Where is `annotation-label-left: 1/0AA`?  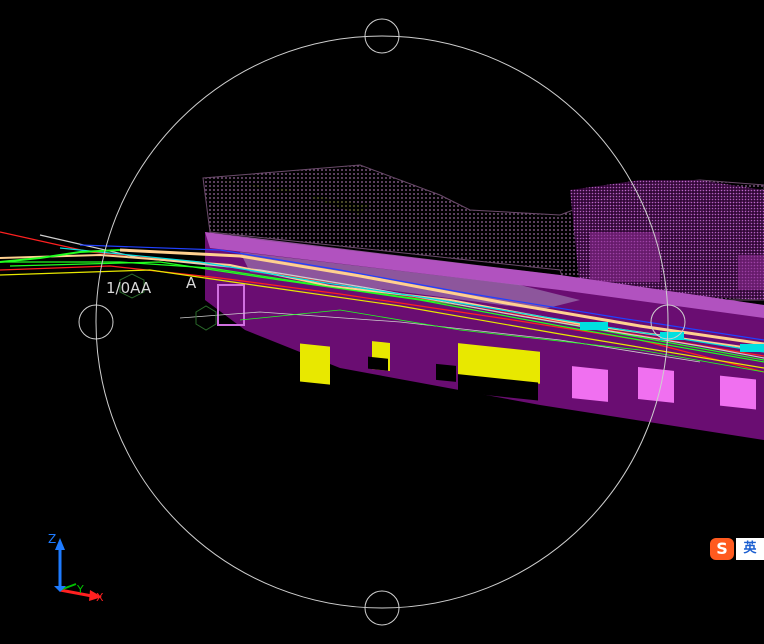
annotation-label-left: 1/0AA is located at coordinates (129, 288).